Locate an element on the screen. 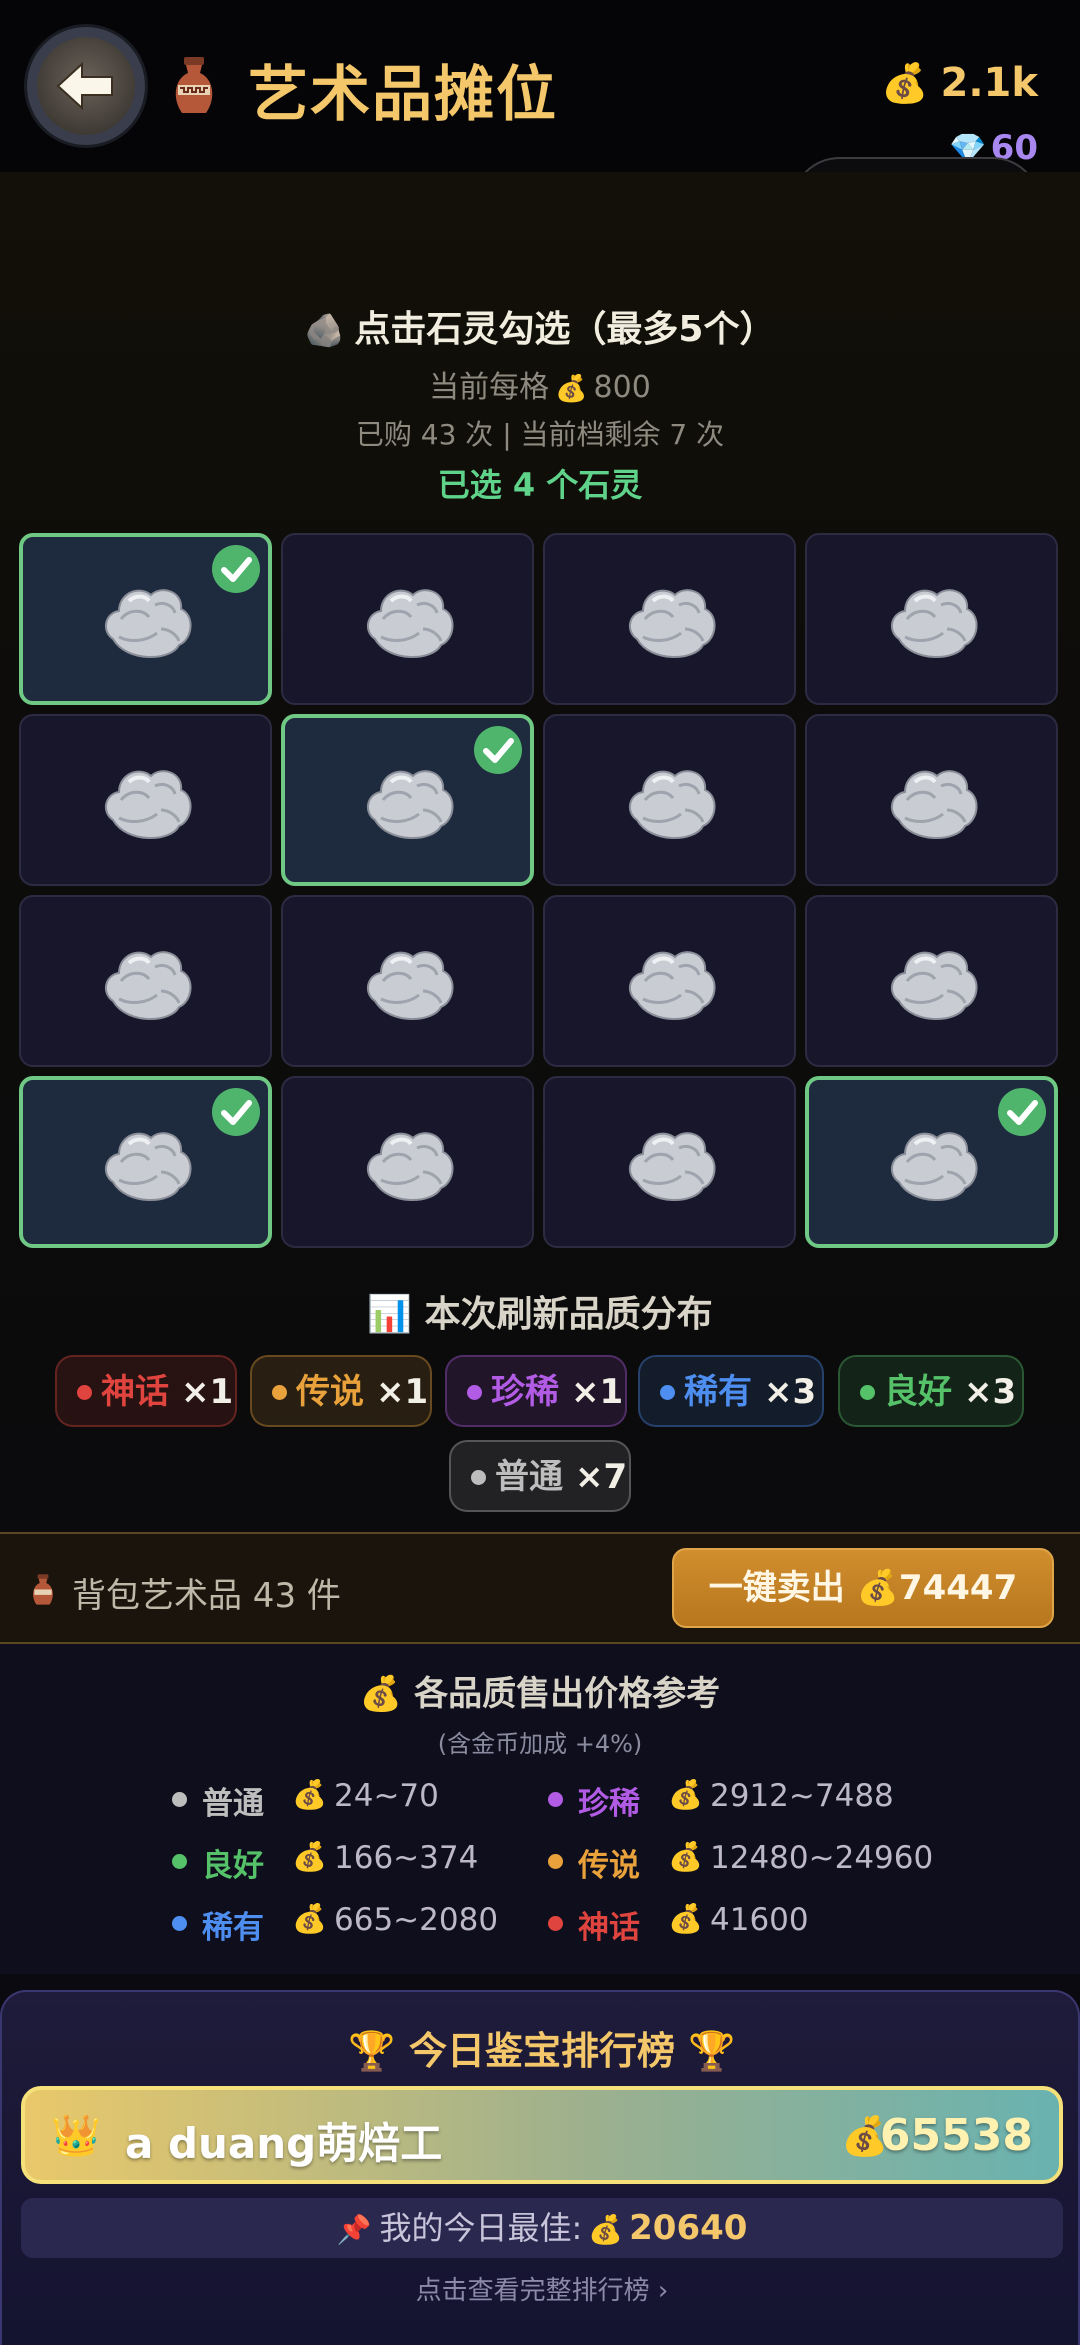  stone-icon: 🪨 is located at coordinates (324, 330).